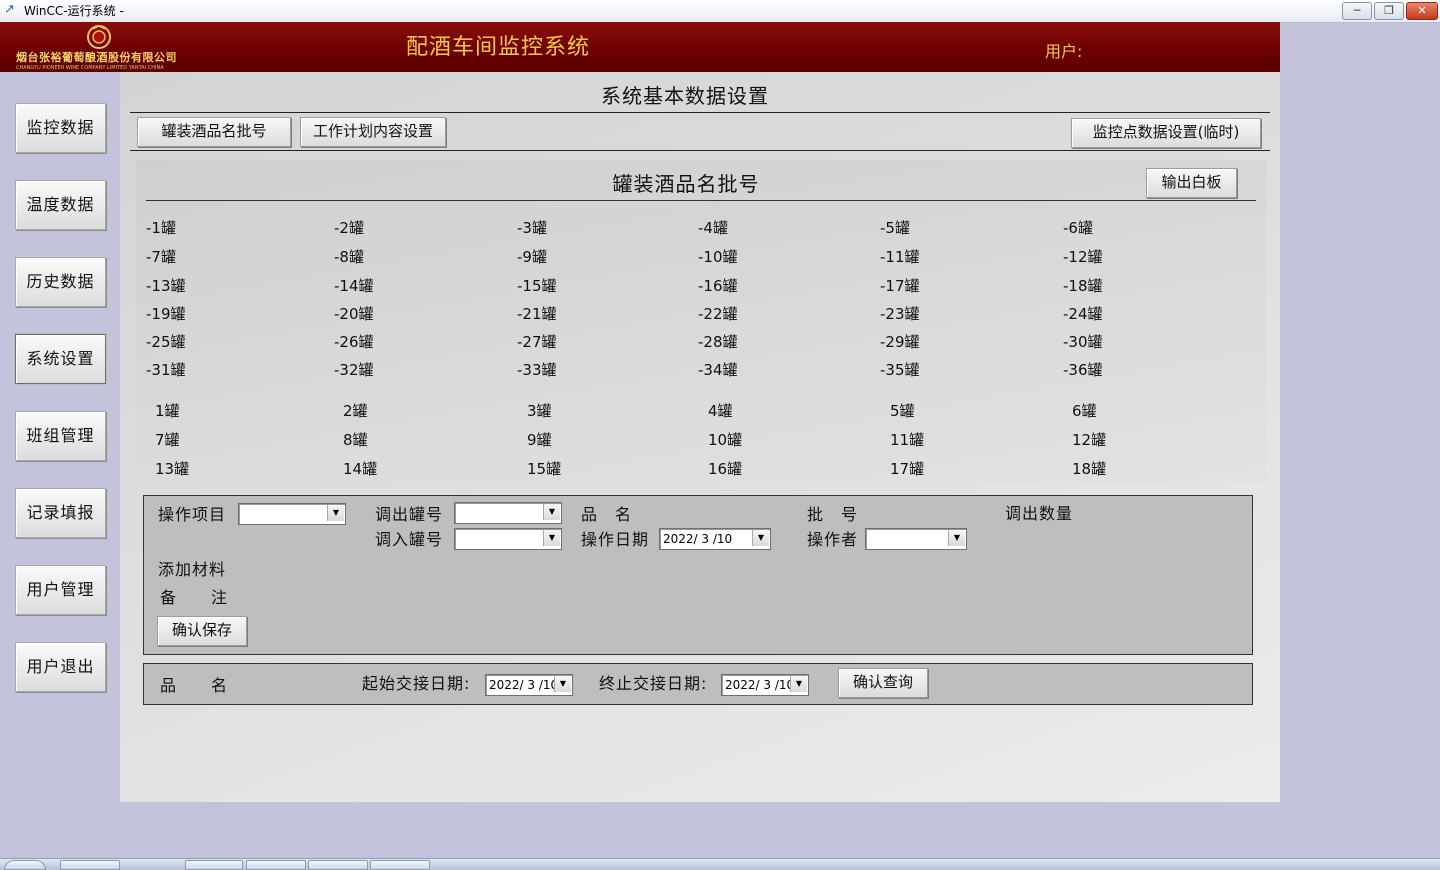  What do you see at coordinates (1039, 513) in the screenshot?
I see `out-quantity-label: 调出数量` at bounding box center [1039, 513].